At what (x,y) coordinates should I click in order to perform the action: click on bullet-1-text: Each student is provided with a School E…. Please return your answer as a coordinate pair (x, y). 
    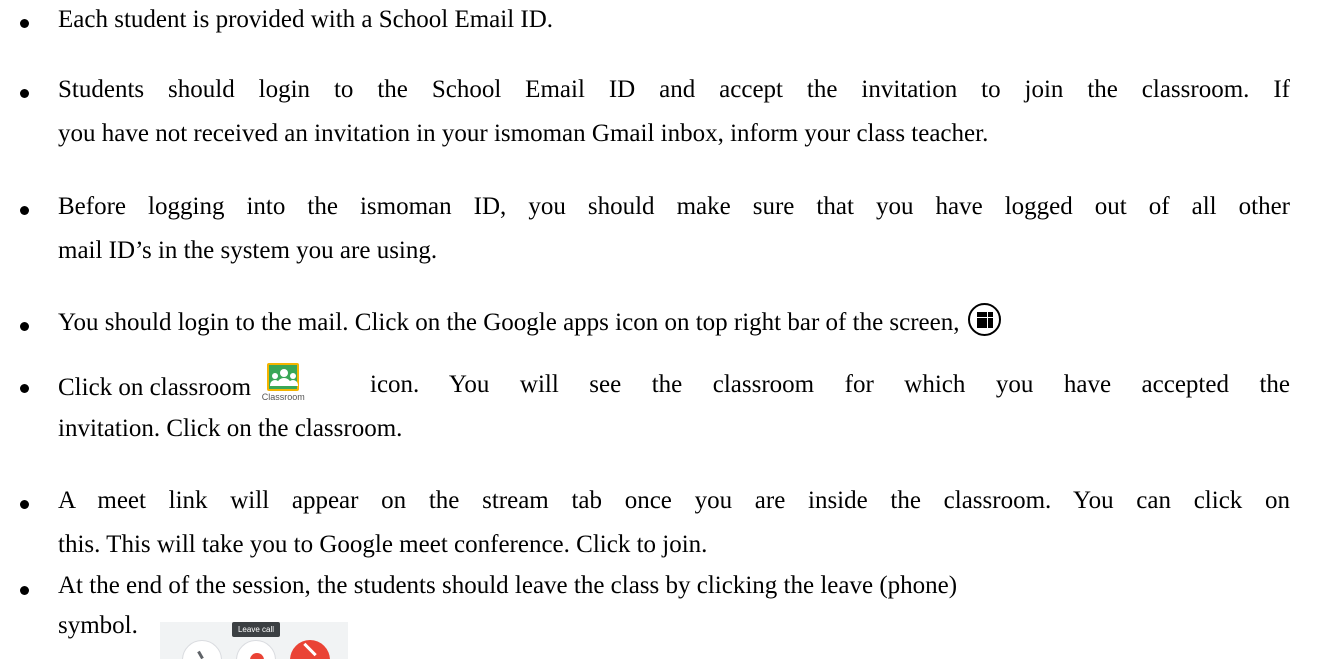
    Looking at the image, I should click on (306, 19).